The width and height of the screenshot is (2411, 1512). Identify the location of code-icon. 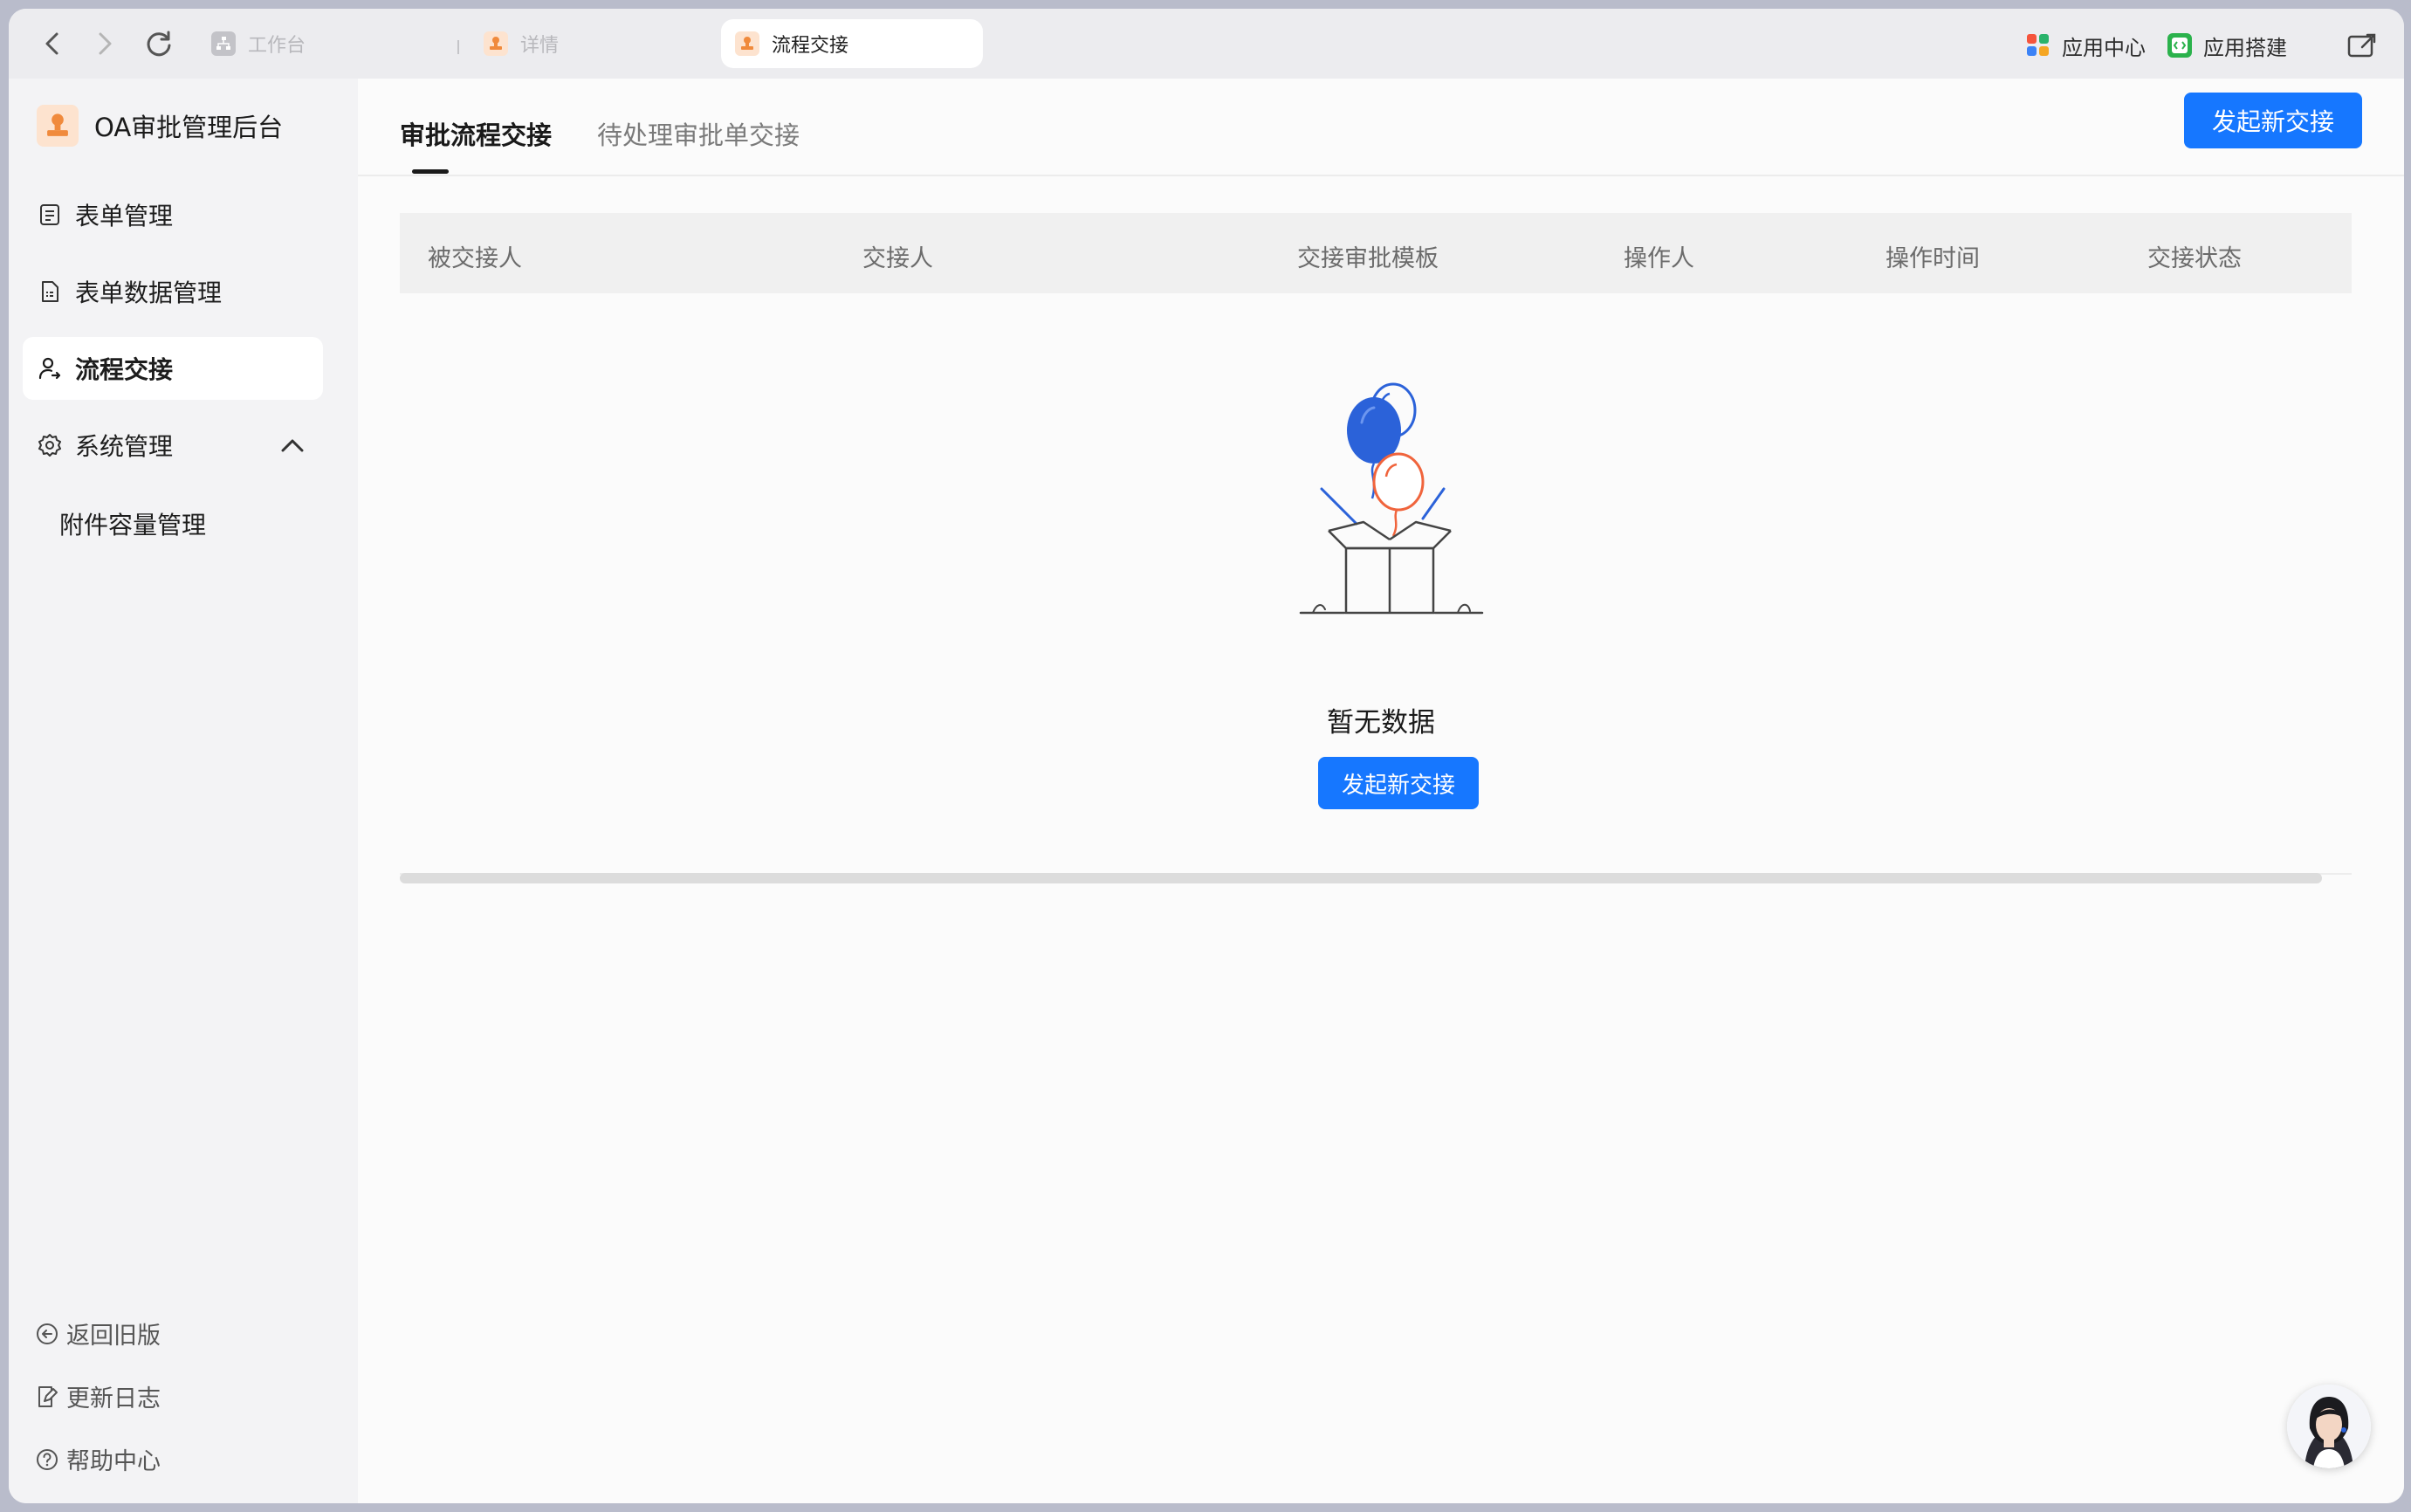
(2179, 46).